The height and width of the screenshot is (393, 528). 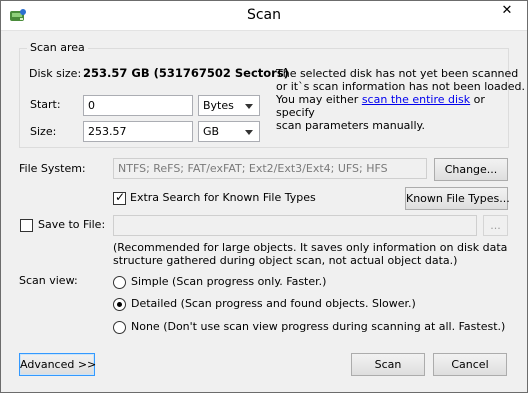 I want to click on scan-entire-disk-link: scan the entire disk, so click(x=416, y=99).